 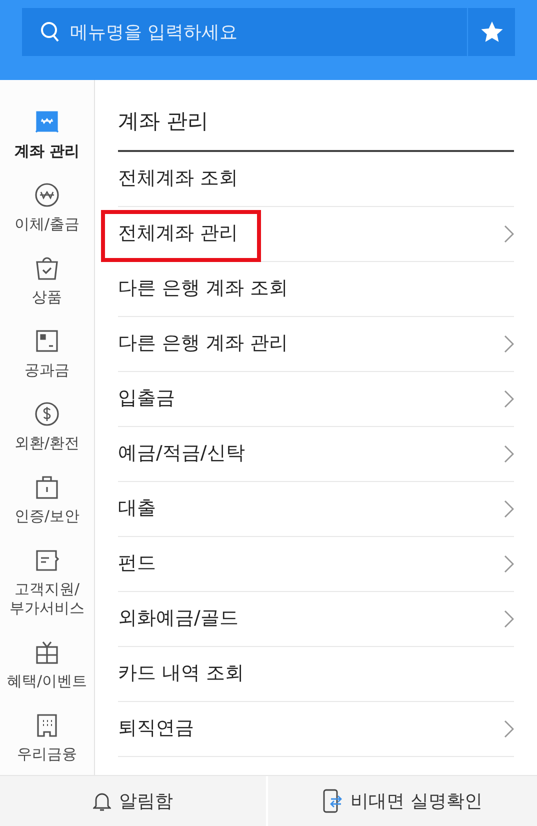 What do you see at coordinates (47, 487) in the screenshot?
I see `lock-icon` at bounding box center [47, 487].